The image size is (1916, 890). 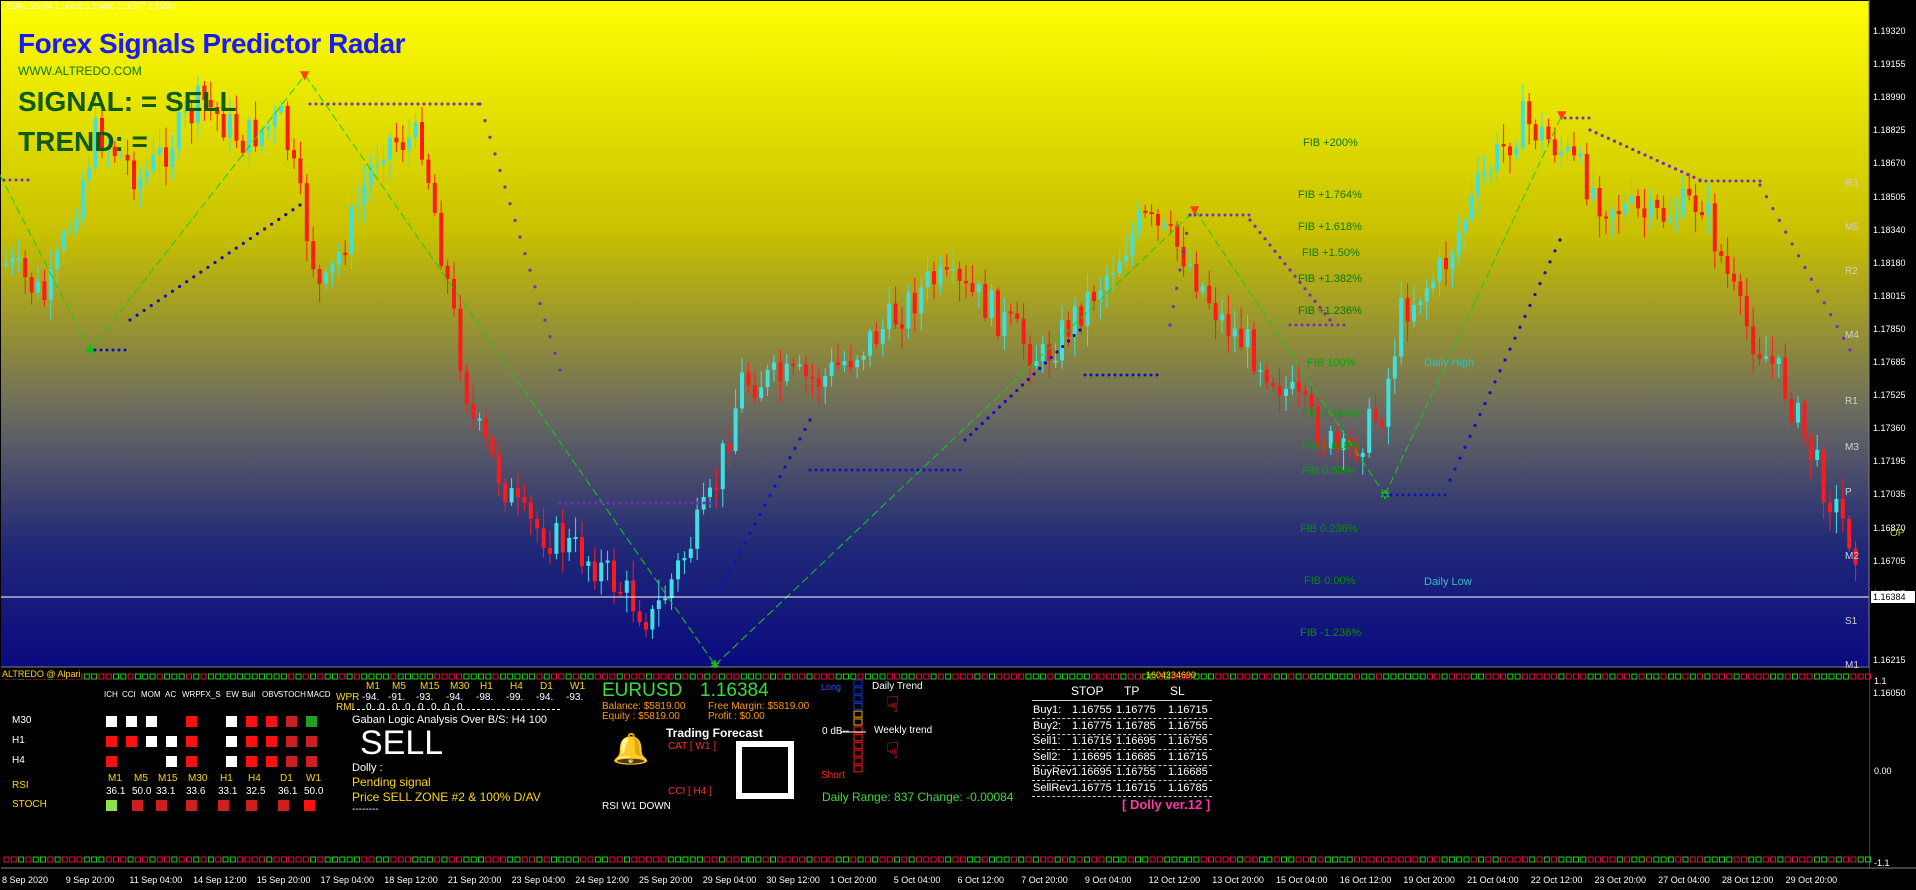 What do you see at coordinates (1331, 414) in the screenshot?
I see `fib-level-label: FIB 0.764%` at bounding box center [1331, 414].